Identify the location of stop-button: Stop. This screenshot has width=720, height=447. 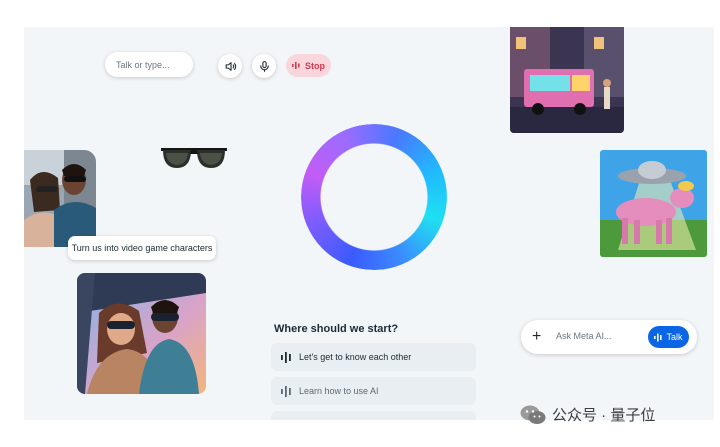
(308, 65).